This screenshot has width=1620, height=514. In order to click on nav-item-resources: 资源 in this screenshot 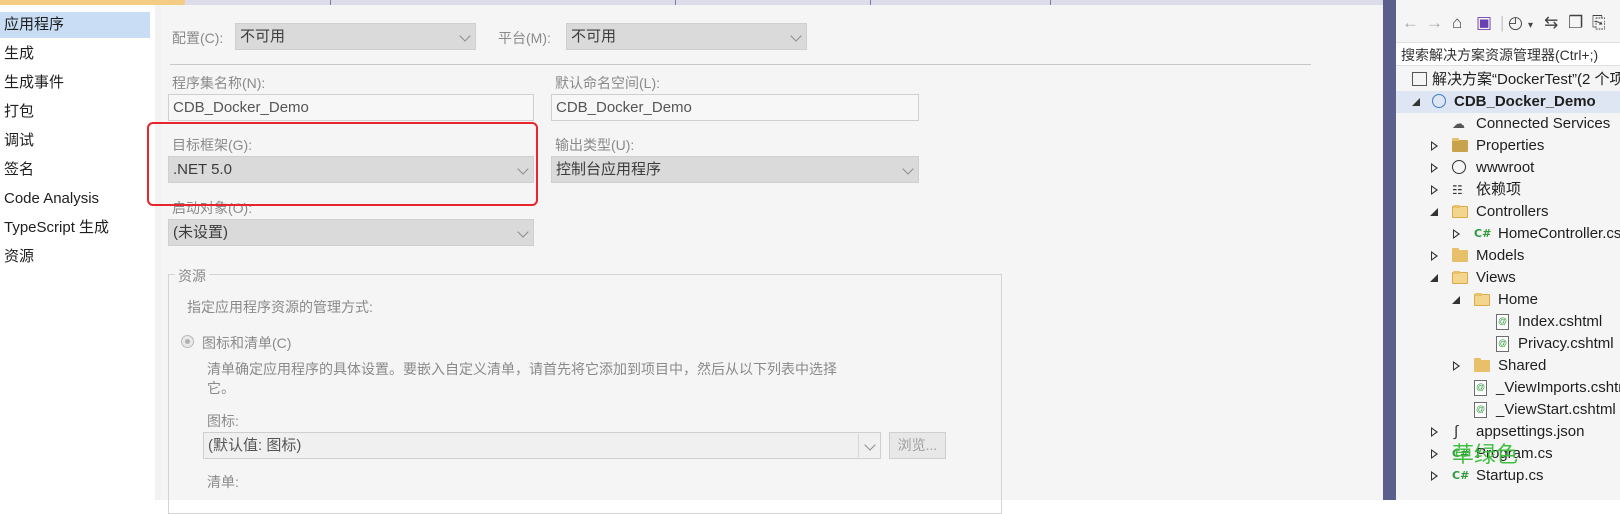, I will do `click(19, 257)`.